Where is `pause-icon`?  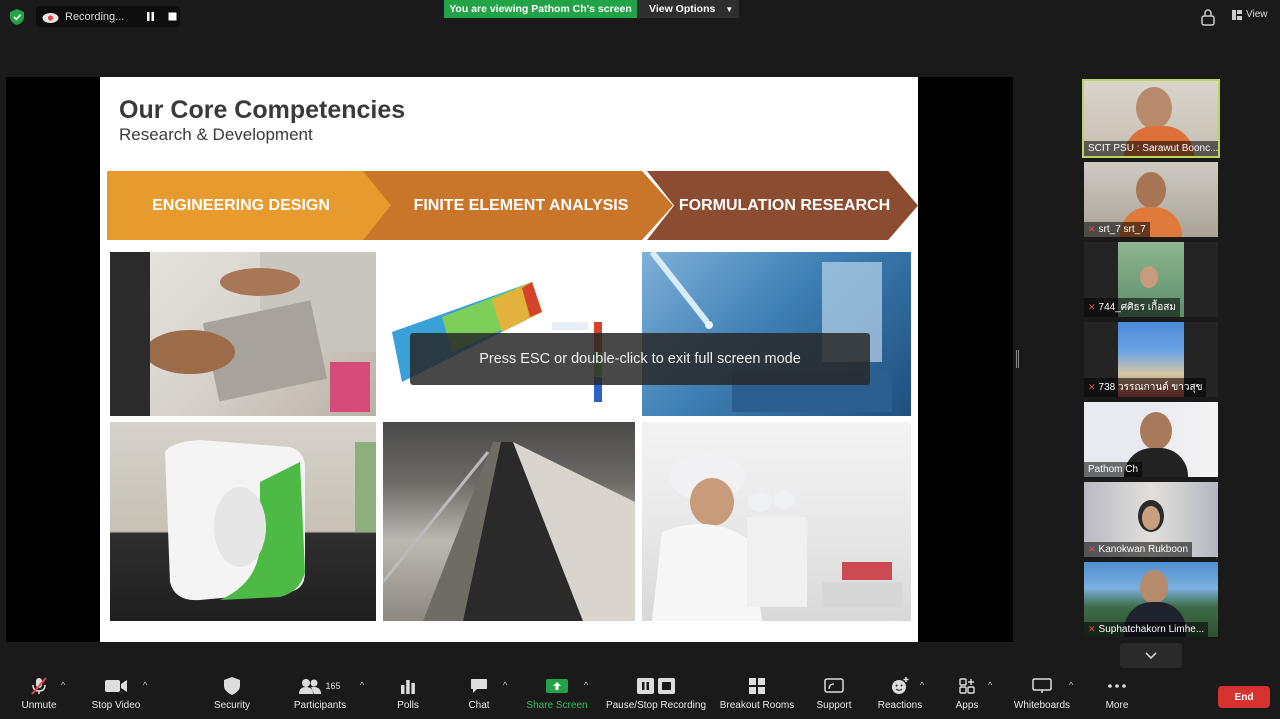
pause-icon is located at coordinates (150, 16).